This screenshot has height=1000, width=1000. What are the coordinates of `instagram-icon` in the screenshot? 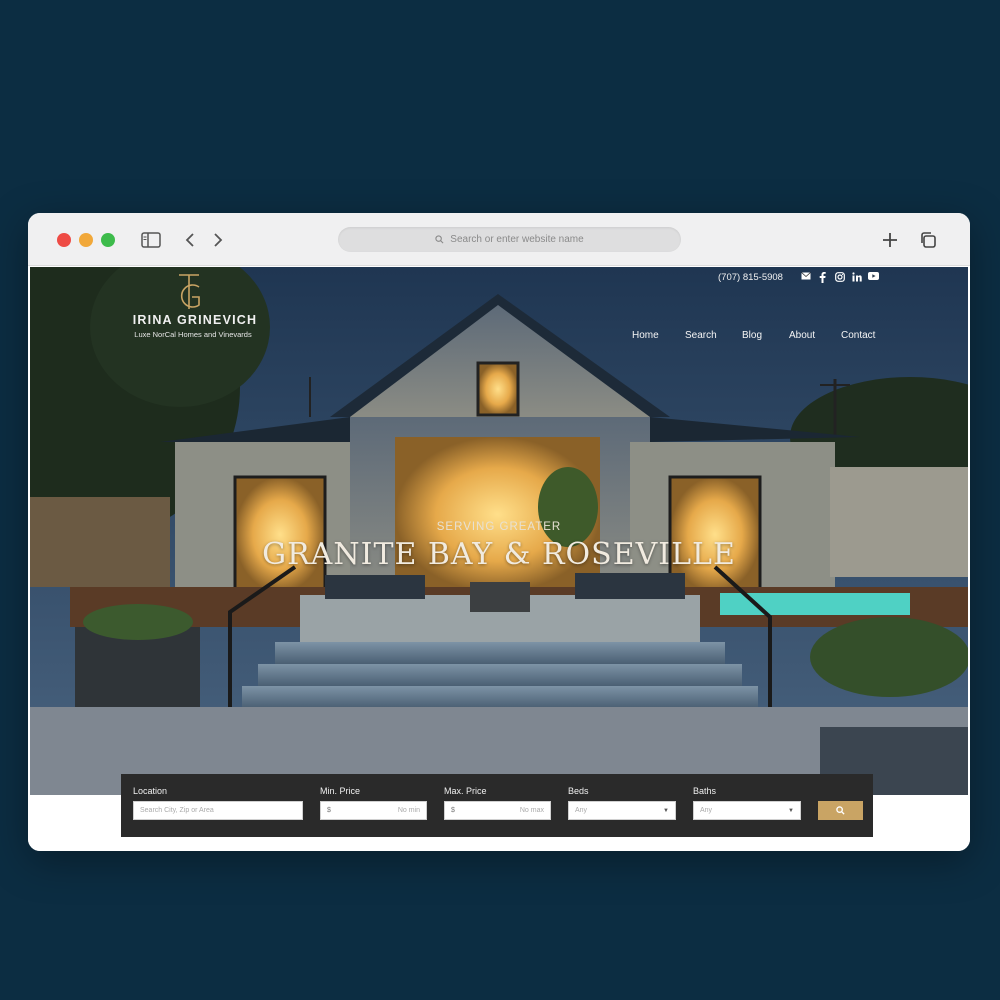 It's located at (839, 277).